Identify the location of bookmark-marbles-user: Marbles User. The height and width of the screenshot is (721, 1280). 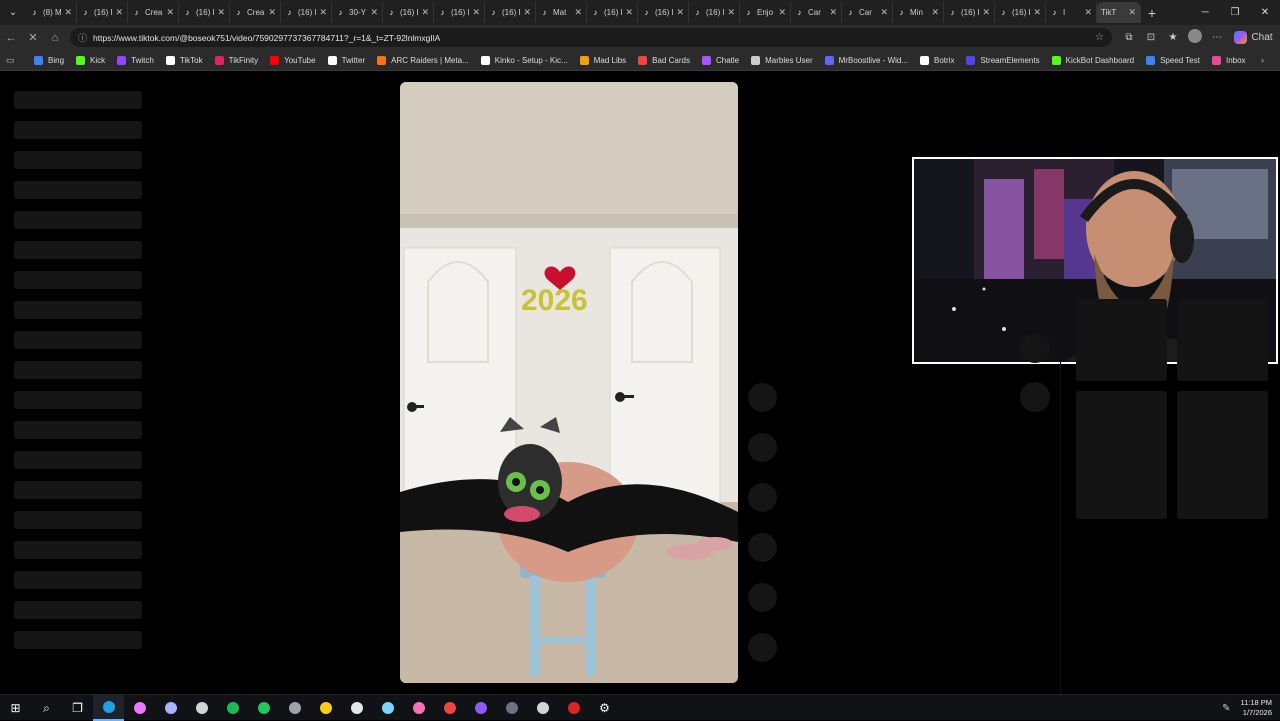
(782, 60).